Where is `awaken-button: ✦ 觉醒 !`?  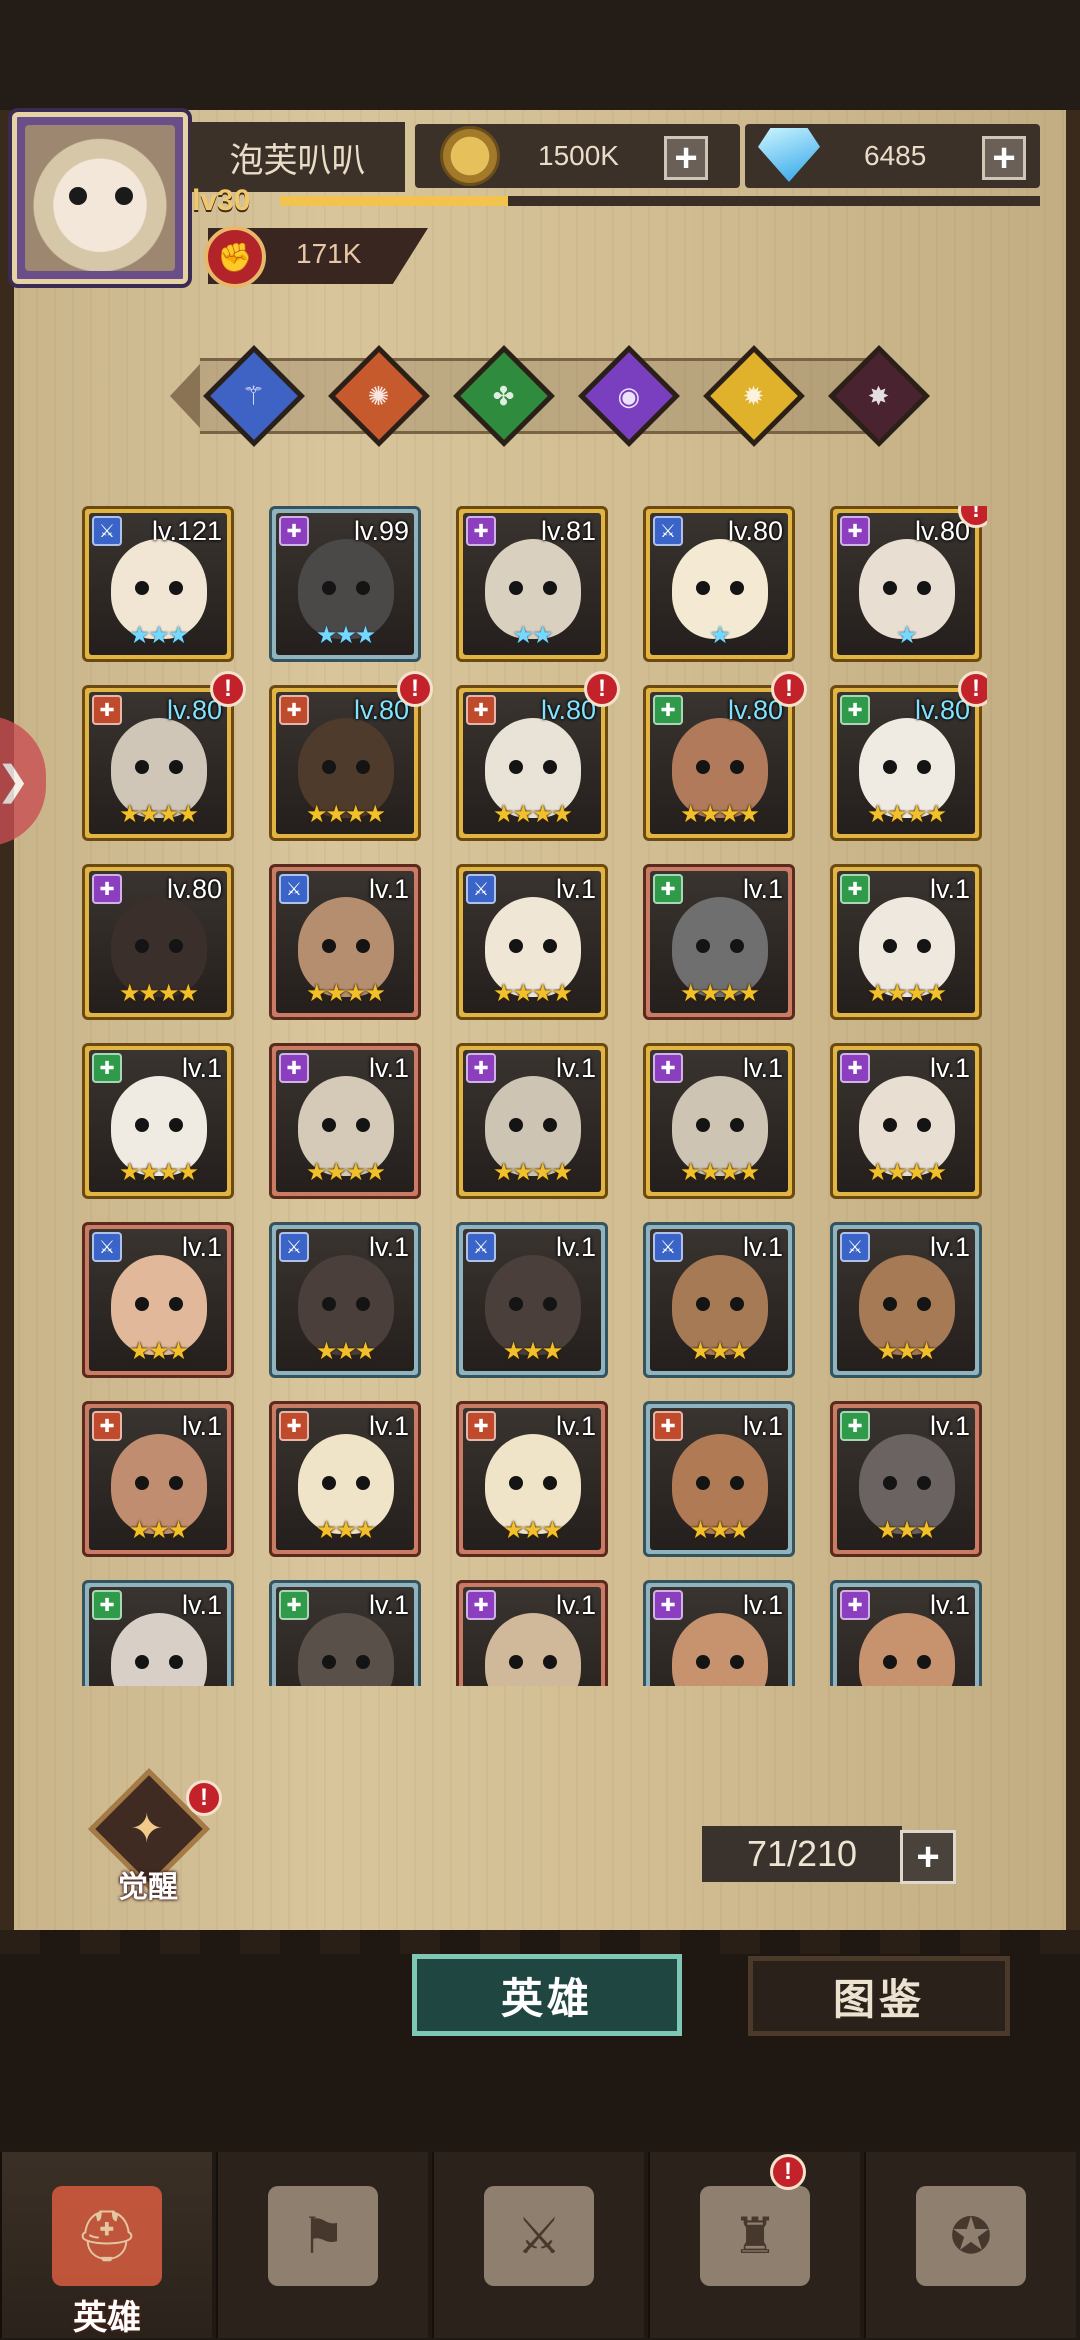
awaken-button: ✦ 觉醒 ! is located at coordinates (155, 1836).